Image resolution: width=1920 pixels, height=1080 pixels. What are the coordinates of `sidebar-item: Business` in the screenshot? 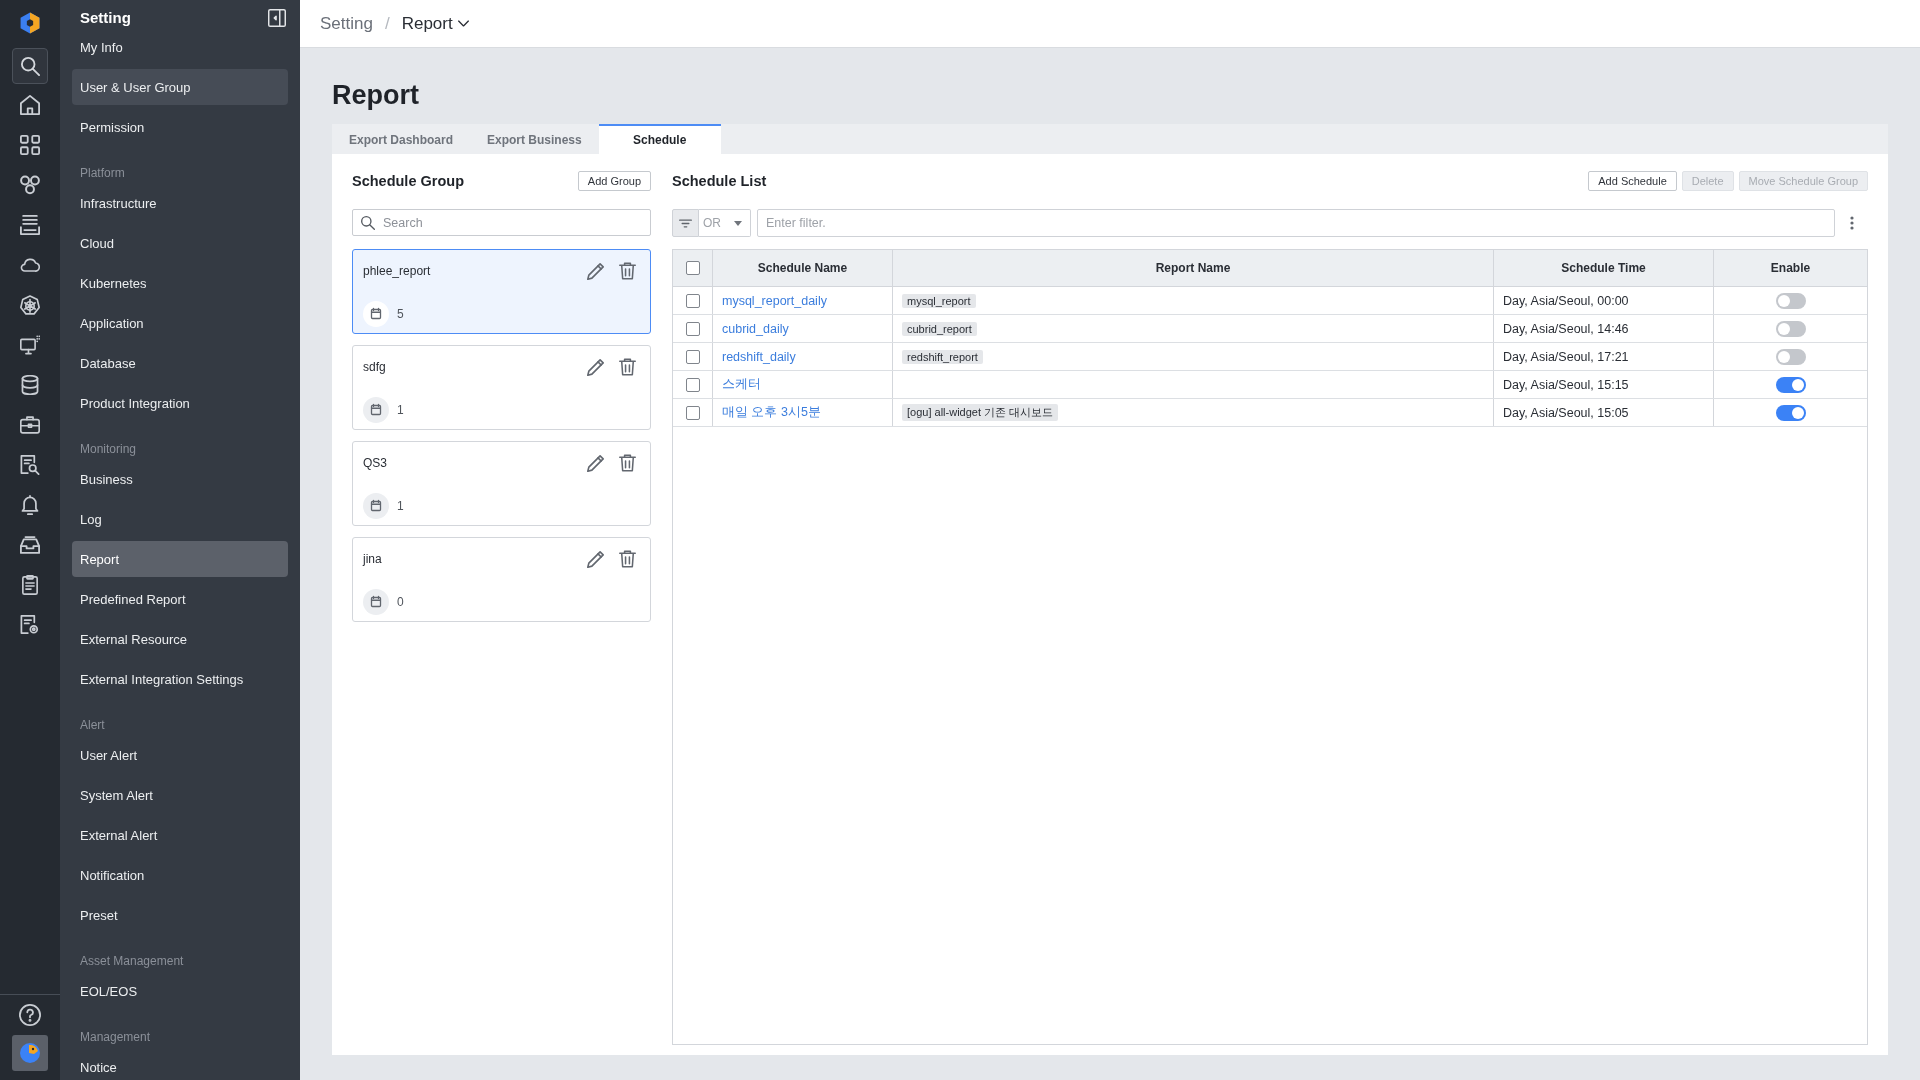 It's located at (180, 479).